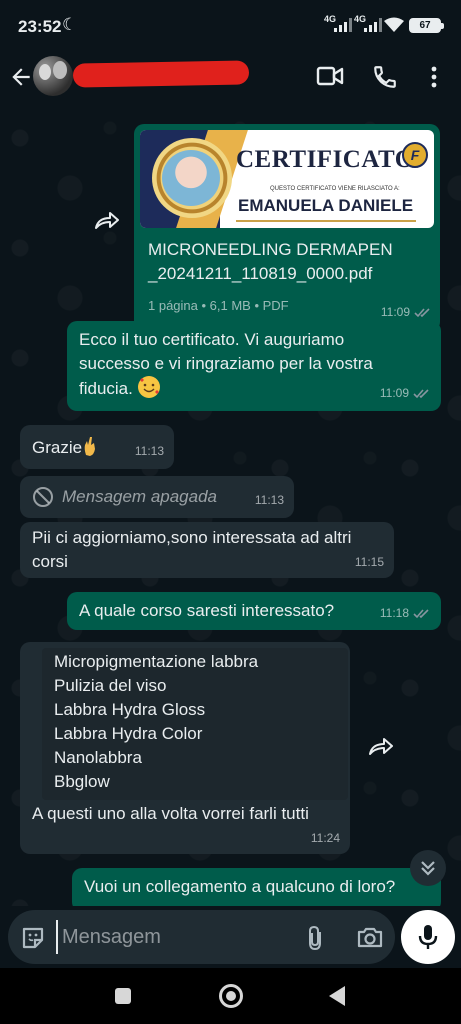  What do you see at coordinates (415, 155) in the screenshot?
I see `pdf-logo: F` at bounding box center [415, 155].